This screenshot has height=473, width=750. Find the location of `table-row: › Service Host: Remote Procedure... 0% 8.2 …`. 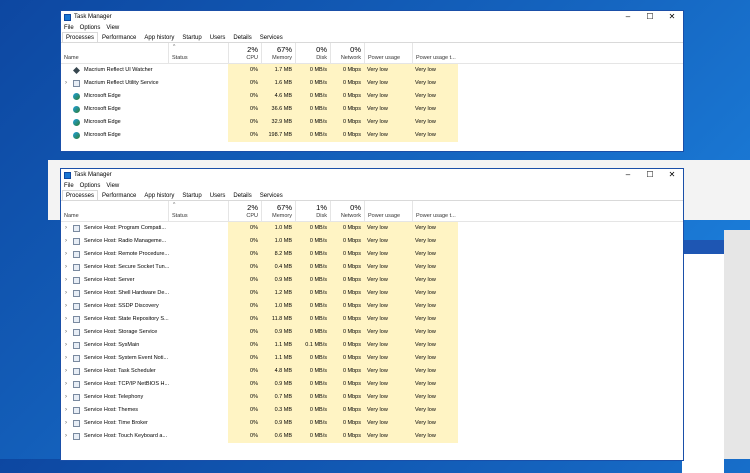

table-row: › Service Host: Remote Procedure... 0% 8.2 … is located at coordinates (372, 254).